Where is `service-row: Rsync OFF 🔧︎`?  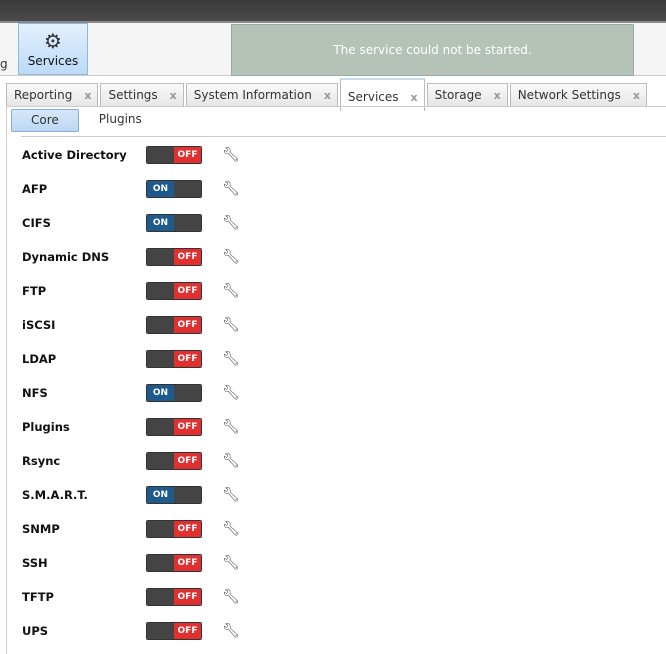 service-row: Rsync OFF 🔧︎ is located at coordinates (131, 461).